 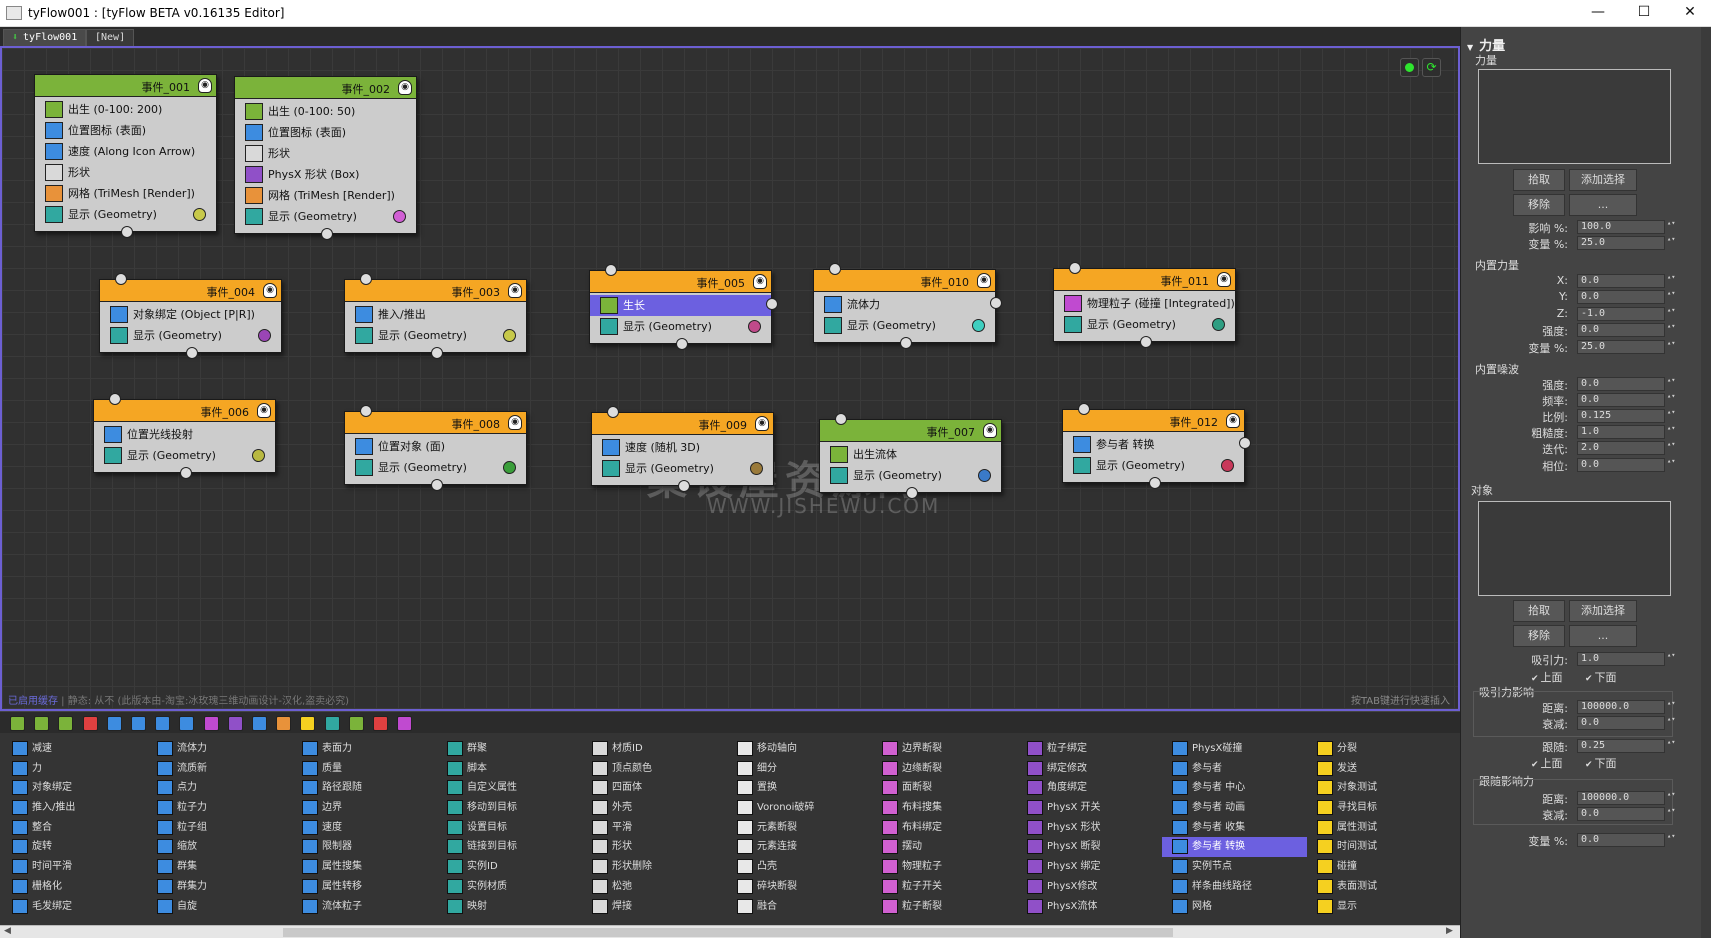 I want to click on event-header: 事件_010 ◉, so click(x=904, y=281).